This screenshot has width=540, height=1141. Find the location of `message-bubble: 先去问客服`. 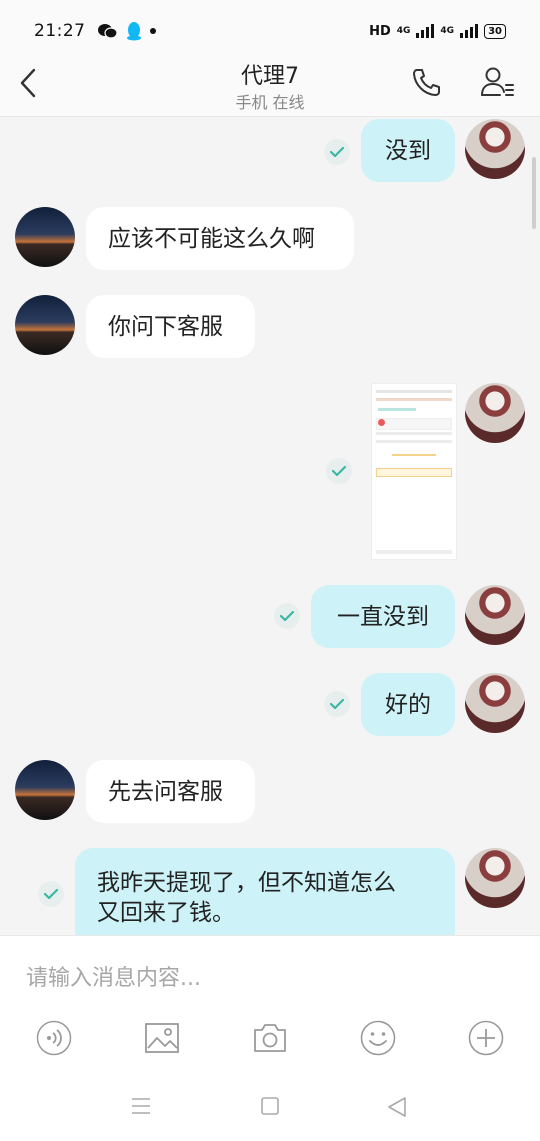

message-bubble: 先去问客服 is located at coordinates (170, 791).